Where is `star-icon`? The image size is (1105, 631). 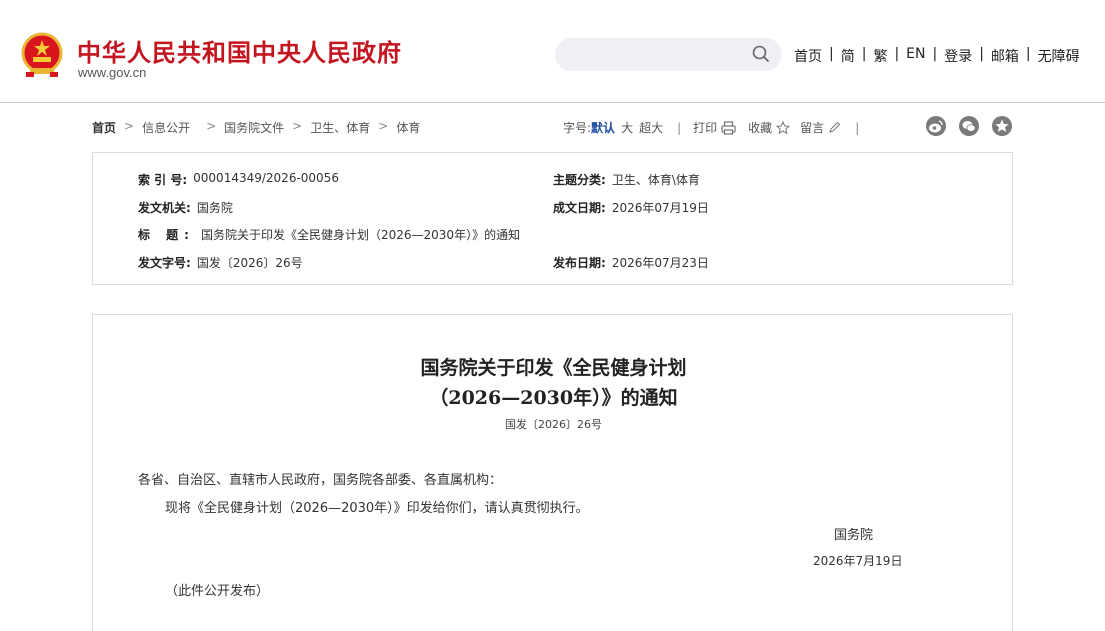
star-icon is located at coordinates (783, 127).